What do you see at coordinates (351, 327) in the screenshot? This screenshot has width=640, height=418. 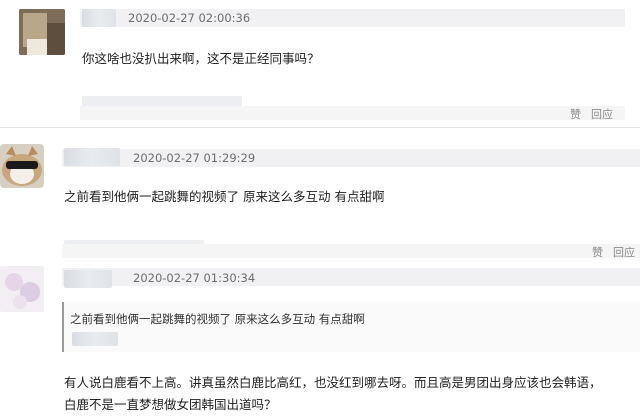 I see `quoted-comment` at bounding box center [351, 327].